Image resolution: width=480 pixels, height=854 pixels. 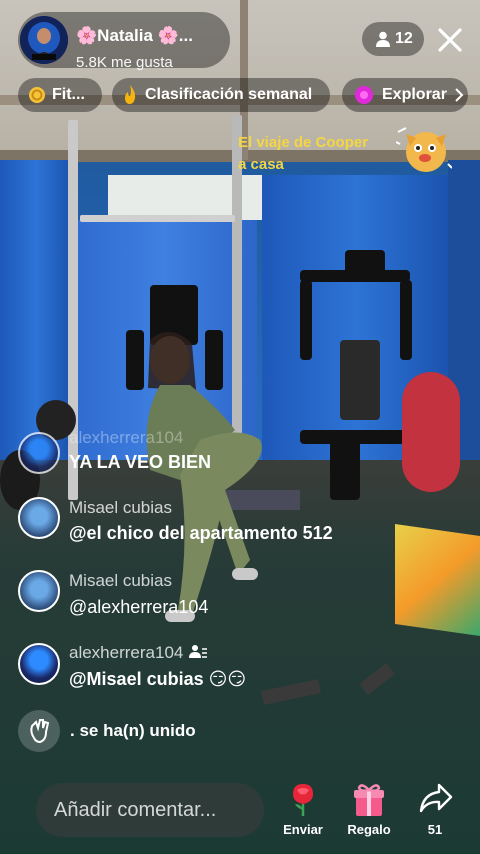 I want to click on join-notice-icon, so click(x=39, y=731).